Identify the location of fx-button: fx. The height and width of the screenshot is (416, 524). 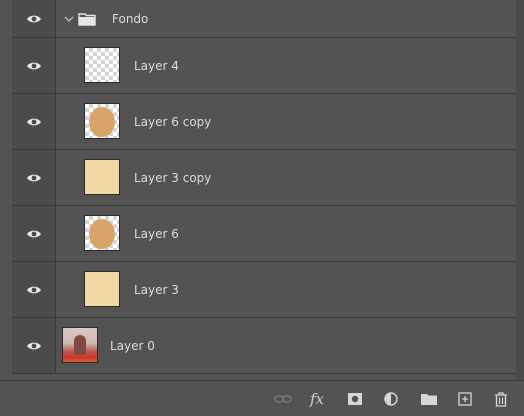
(317, 399).